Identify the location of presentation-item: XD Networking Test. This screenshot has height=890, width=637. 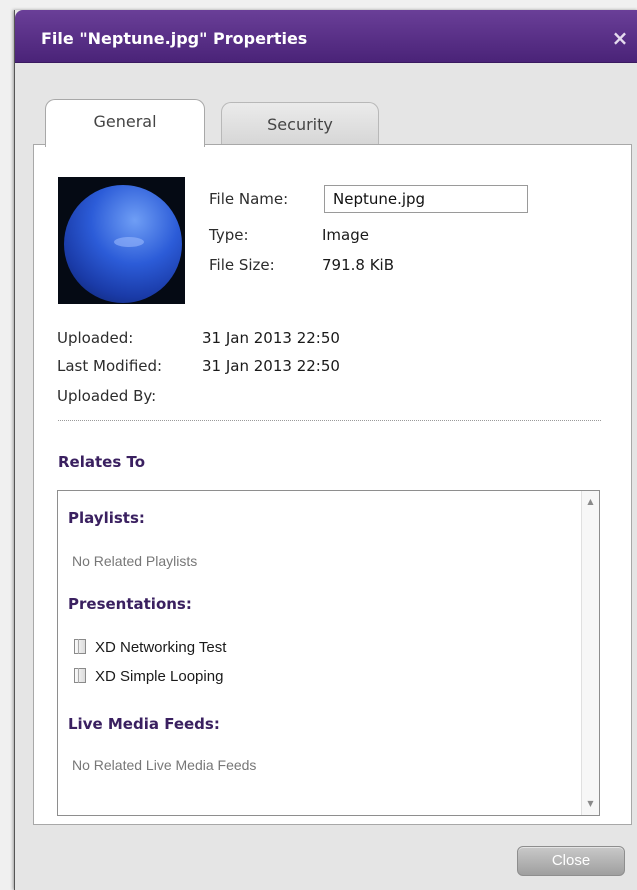
(150, 647).